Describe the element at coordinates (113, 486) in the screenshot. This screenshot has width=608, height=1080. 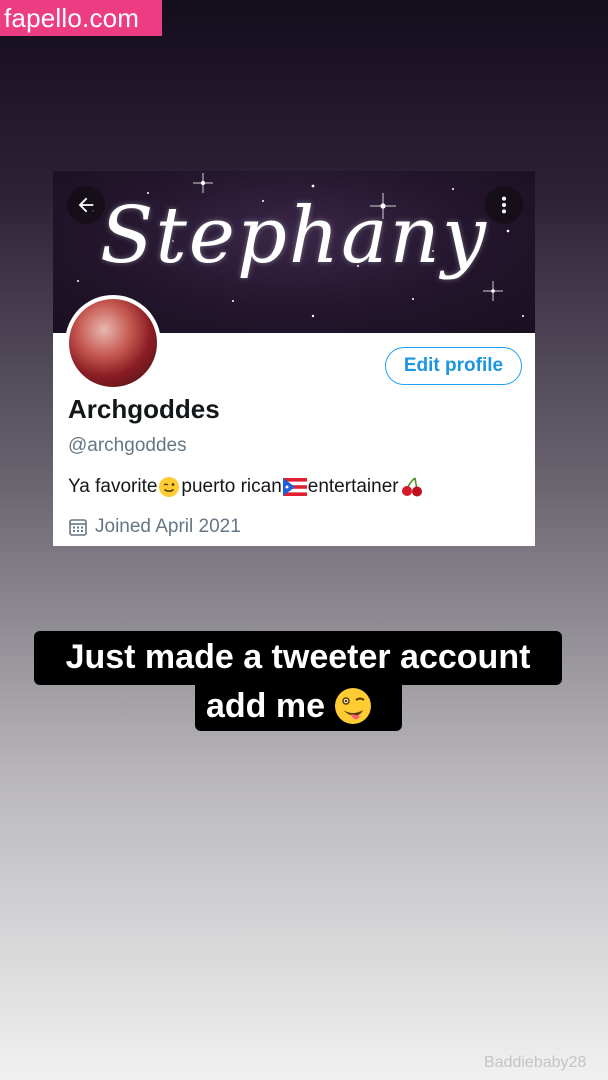
I see `bio-text-1: Ya favorite` at that location.